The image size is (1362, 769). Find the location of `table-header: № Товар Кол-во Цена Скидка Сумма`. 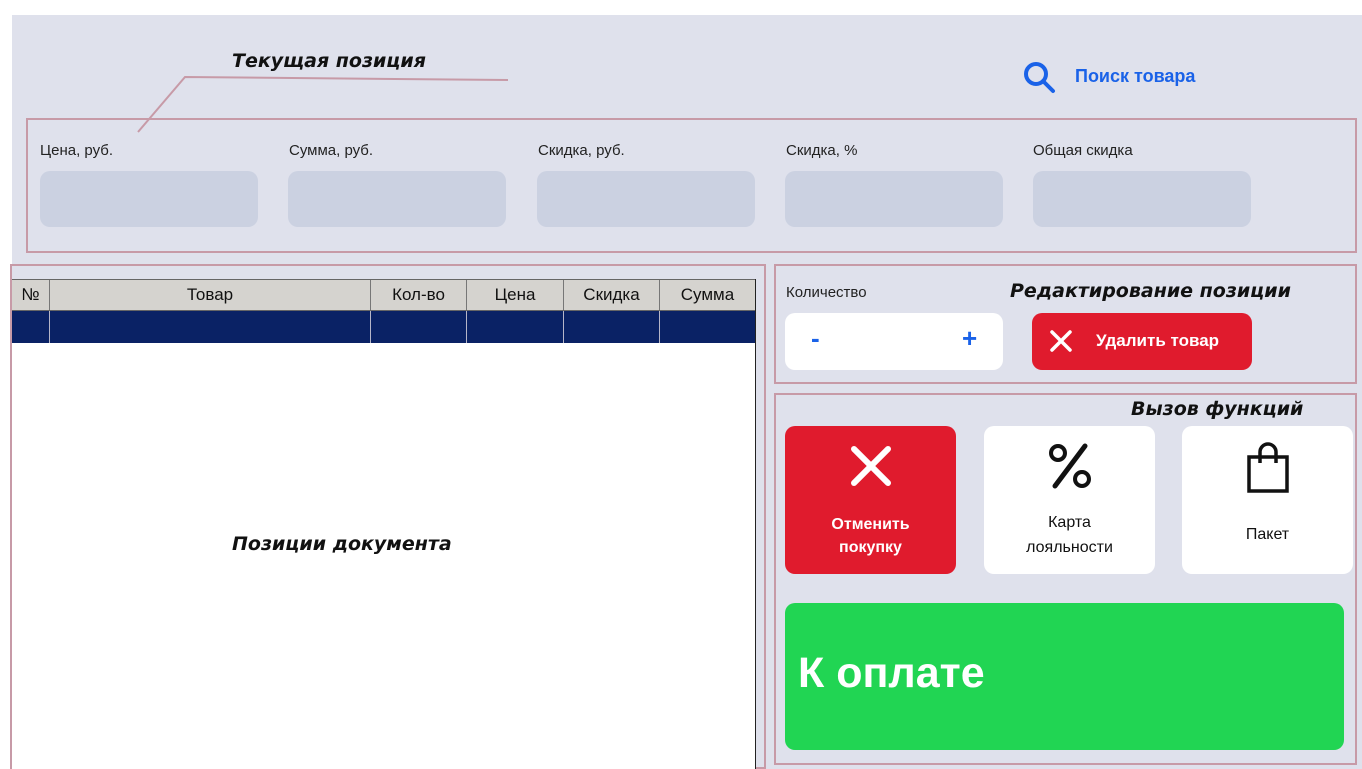

table-header: № Товар Кол-во Цена Скидка Сумма is located at coordinates (383, 295).